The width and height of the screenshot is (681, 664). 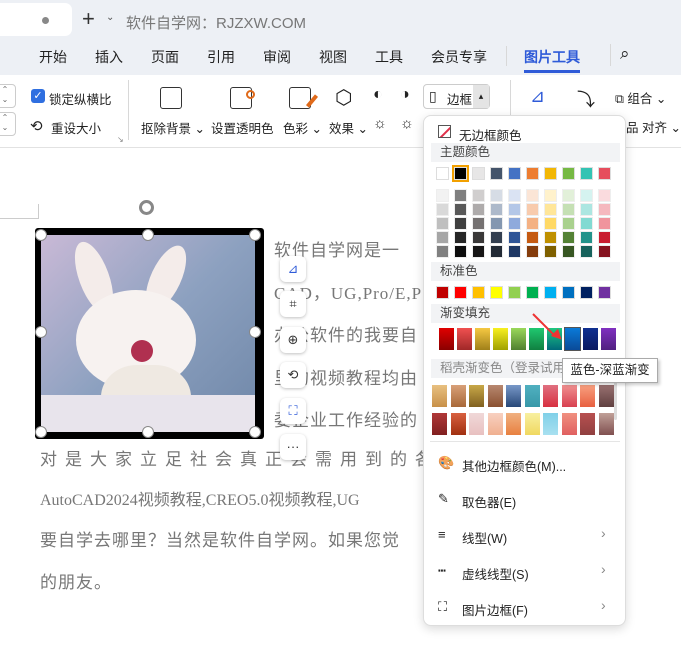 What do you see at coordinates (76, 127) in the screenshot?
I see `reset-size-button: 重设大小` at bounding box center [76, 127].